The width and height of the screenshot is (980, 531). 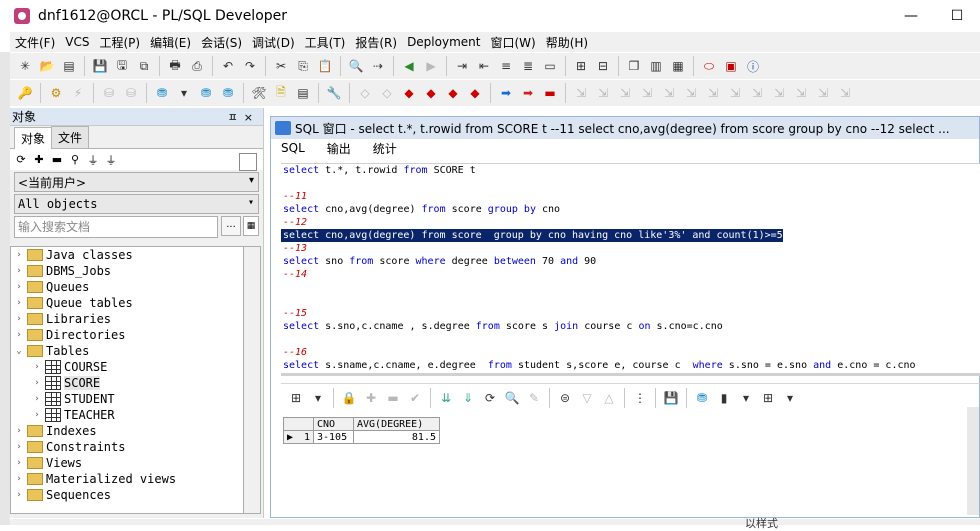 What do you see at coordinates (669, 93) in the screenshot?
I see `disabled-icon-5: ⇲` at bounding box center [669, 93].